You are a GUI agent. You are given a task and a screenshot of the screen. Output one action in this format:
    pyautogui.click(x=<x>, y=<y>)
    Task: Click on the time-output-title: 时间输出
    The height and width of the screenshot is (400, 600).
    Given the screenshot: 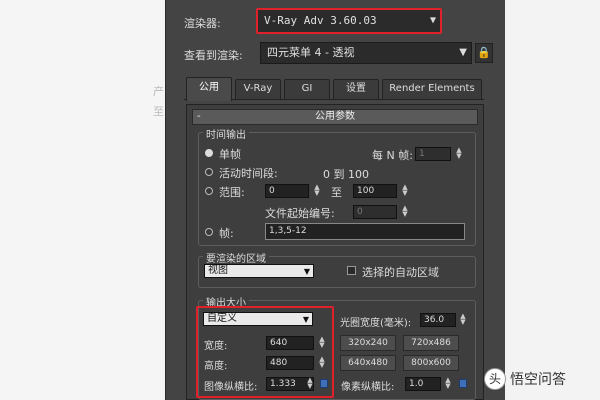 What is the action you would take?
    pyautogui.click(x=226, y=133)
    